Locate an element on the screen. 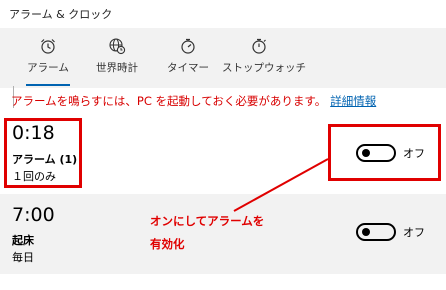 Image resolution: width=446 pixels, height=290 pixels. tab-timer: タイマー is located at coordinates (188, 57).